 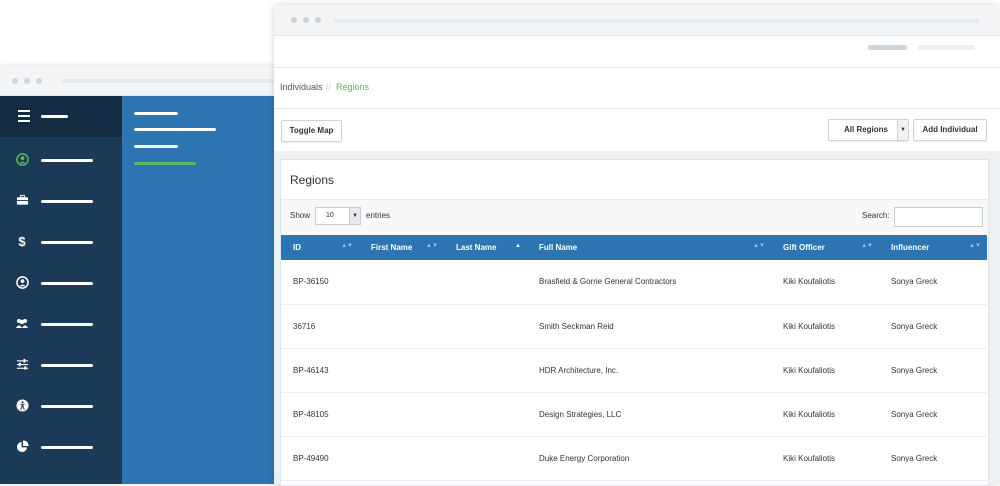 I want to click on sort-asc-icon: ▲, so click(x=518, y=246).